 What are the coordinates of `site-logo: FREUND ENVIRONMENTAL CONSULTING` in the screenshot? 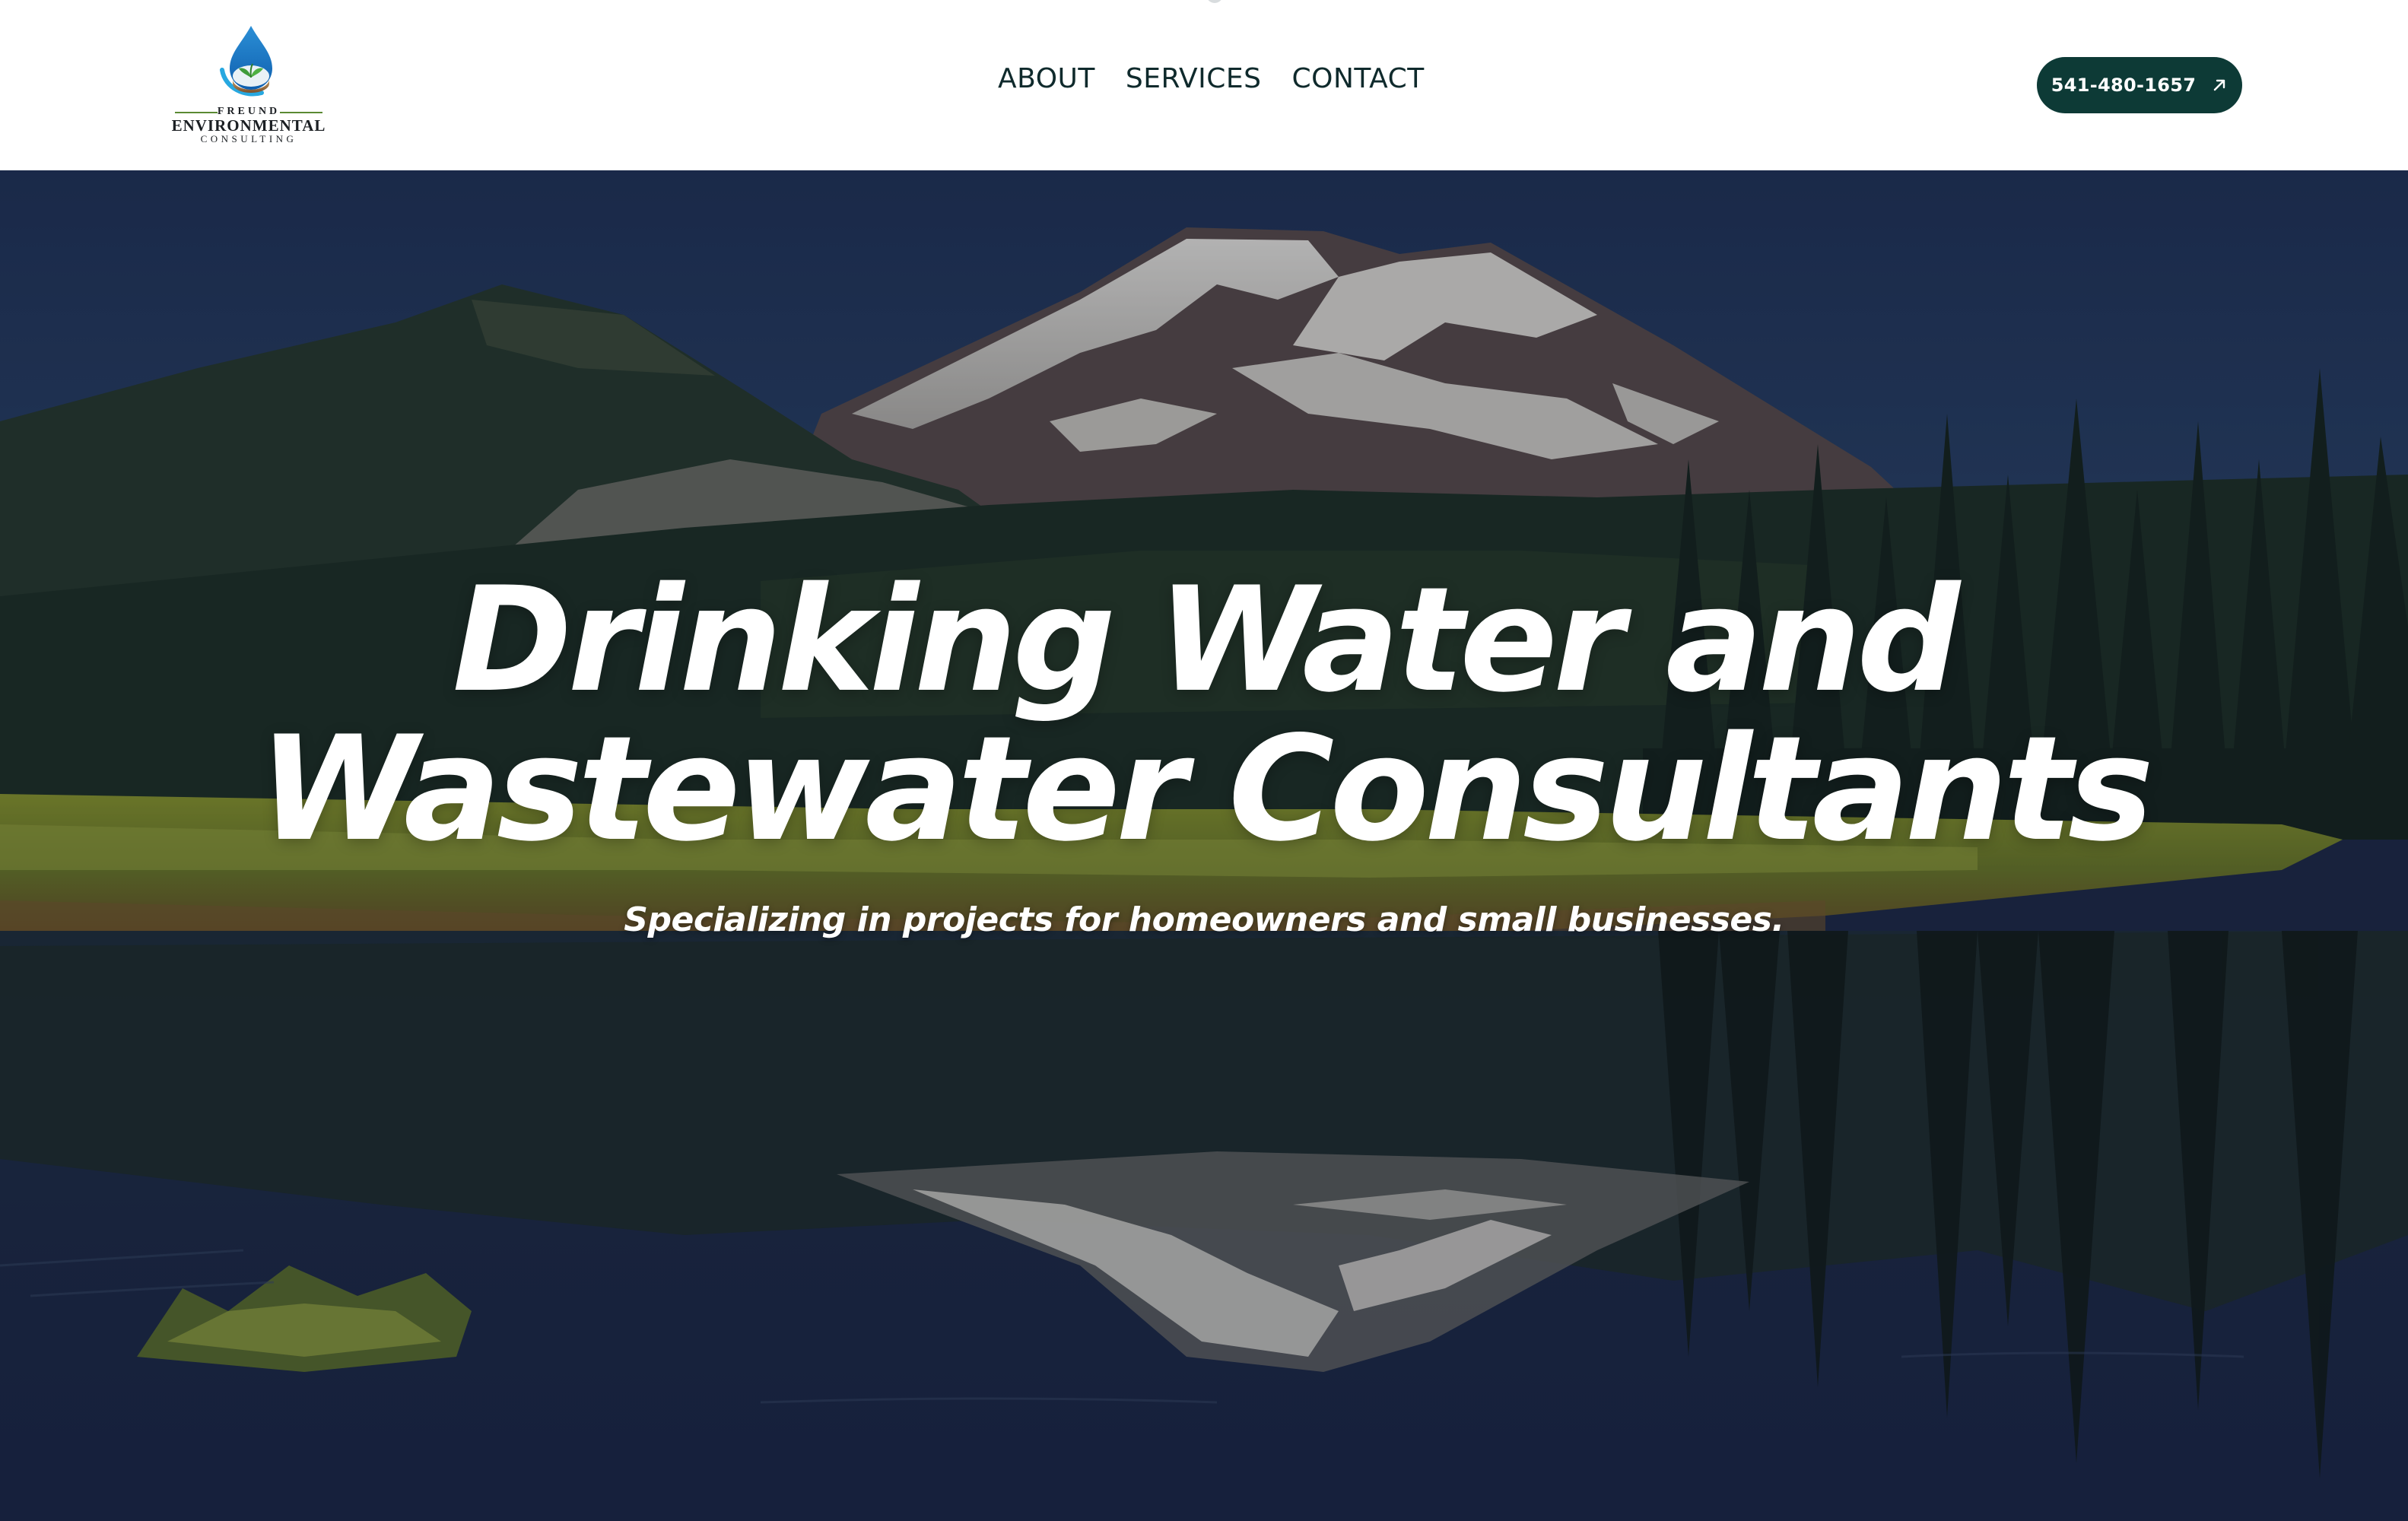 It's located at (249, 86).